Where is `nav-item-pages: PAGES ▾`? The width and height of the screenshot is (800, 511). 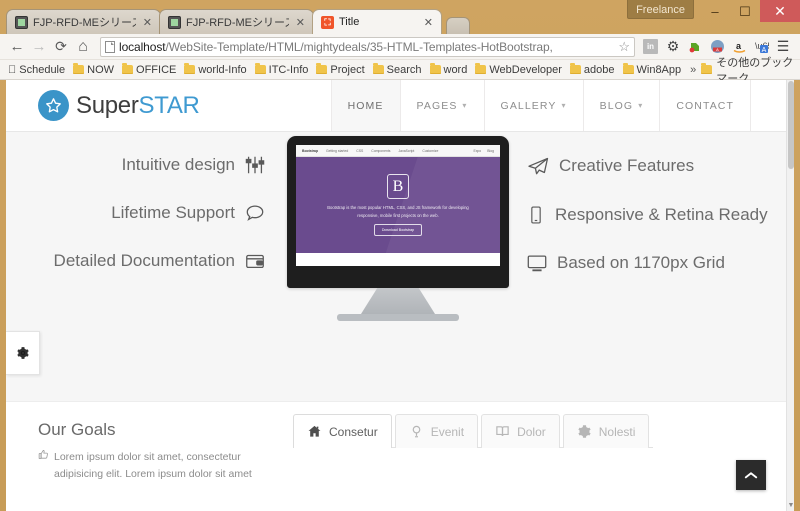 nav-item-pages: PAGES ▾ is located at coordinates (441, 105).